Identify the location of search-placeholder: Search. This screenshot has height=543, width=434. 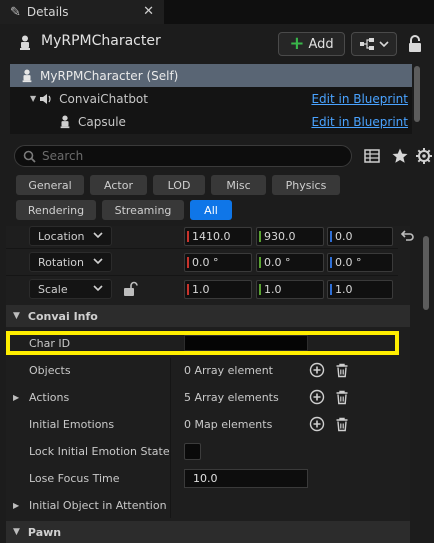
(63, 156).